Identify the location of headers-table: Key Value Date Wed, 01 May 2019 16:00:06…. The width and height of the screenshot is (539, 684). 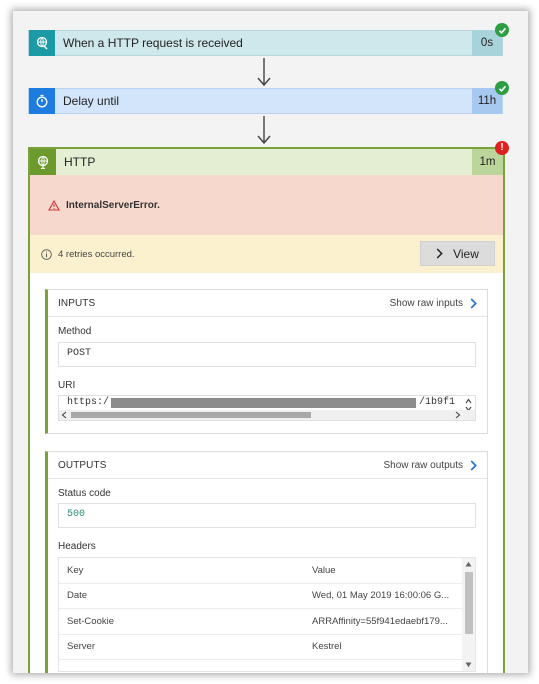
(267, 614).